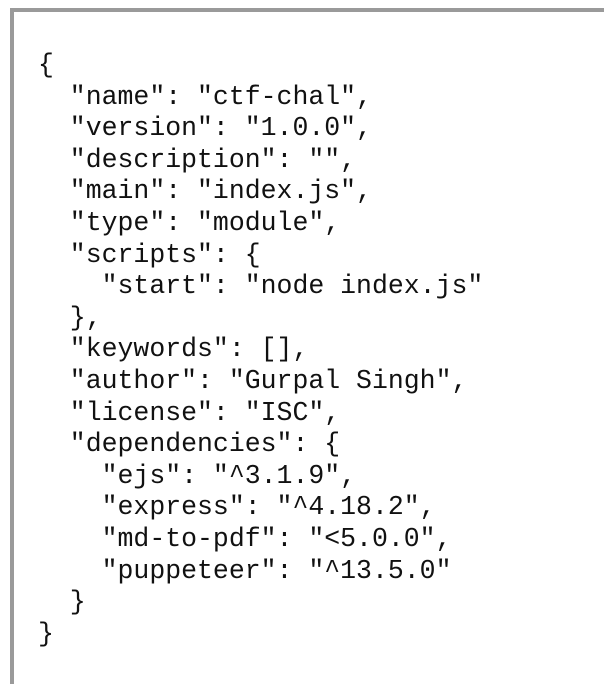 This screenshot has width=604, height=684. I want to click on code-line: "license": "ISC",, so click(189, 412).